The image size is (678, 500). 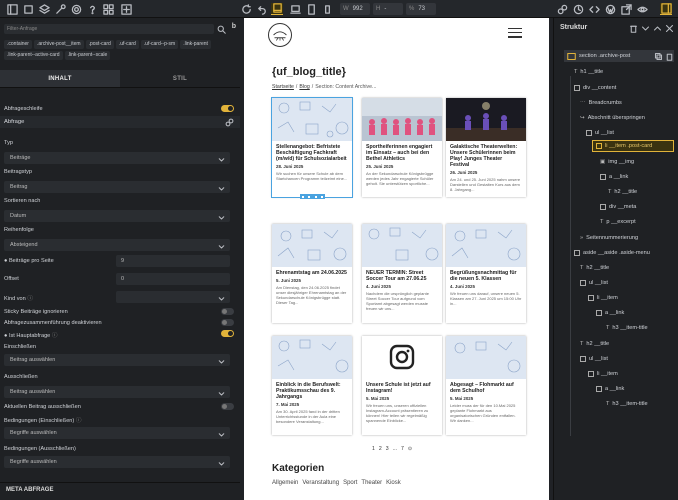 I want to click on kind-input, so click(x=173, y=297).